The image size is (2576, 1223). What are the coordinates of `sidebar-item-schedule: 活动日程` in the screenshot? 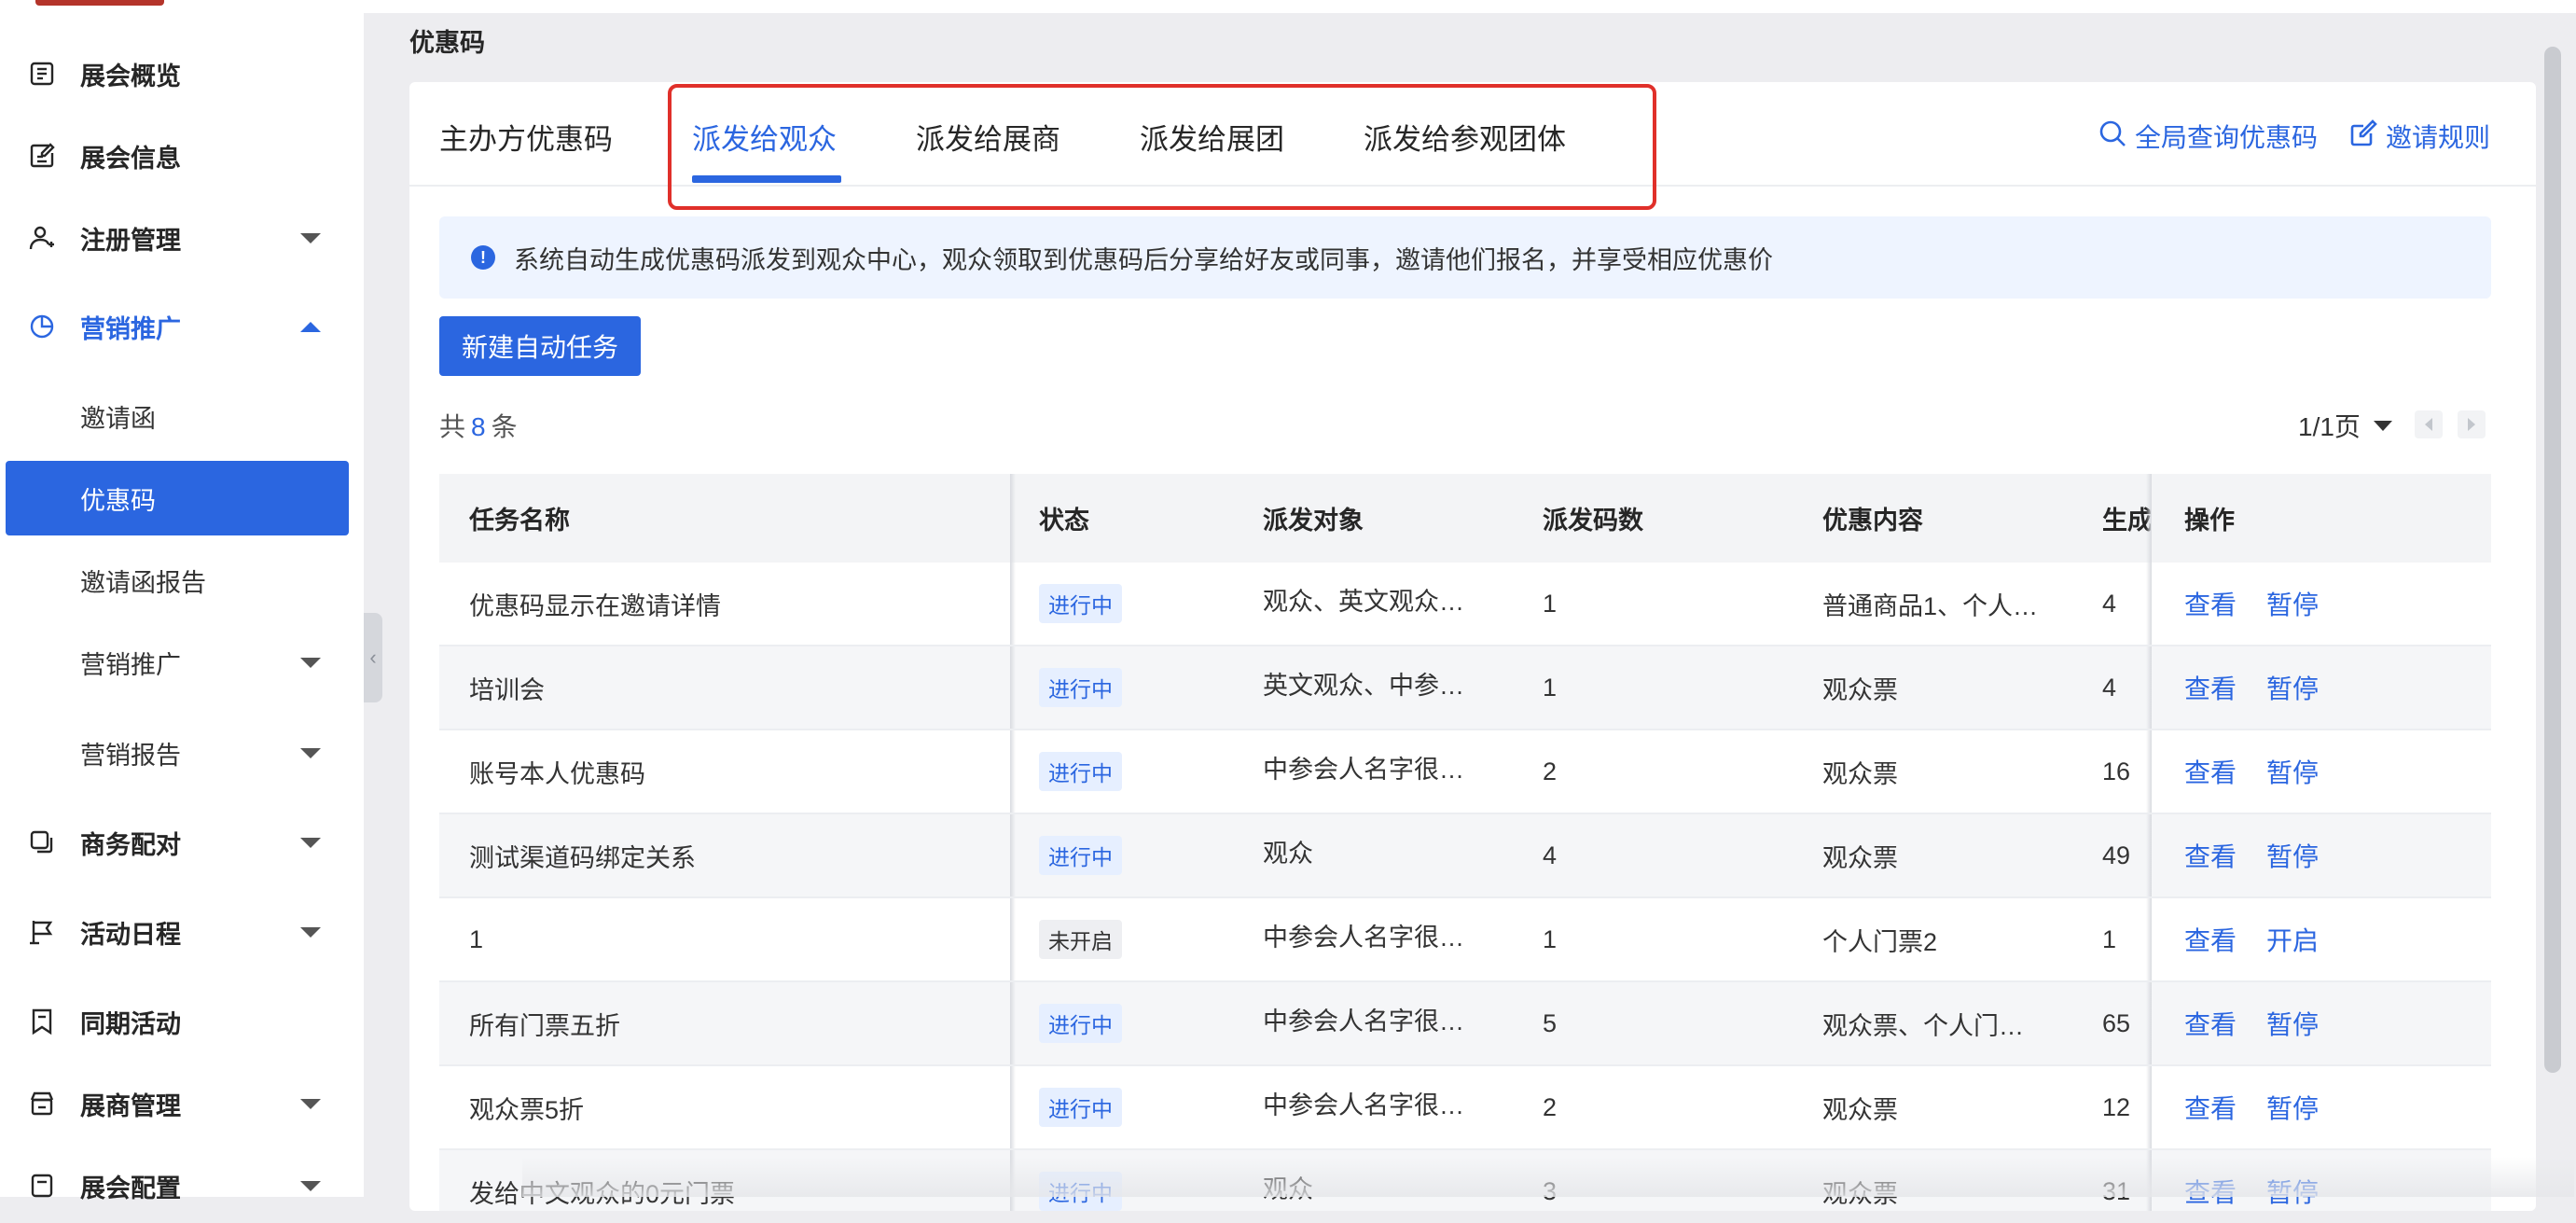 It's located at (182, 932).